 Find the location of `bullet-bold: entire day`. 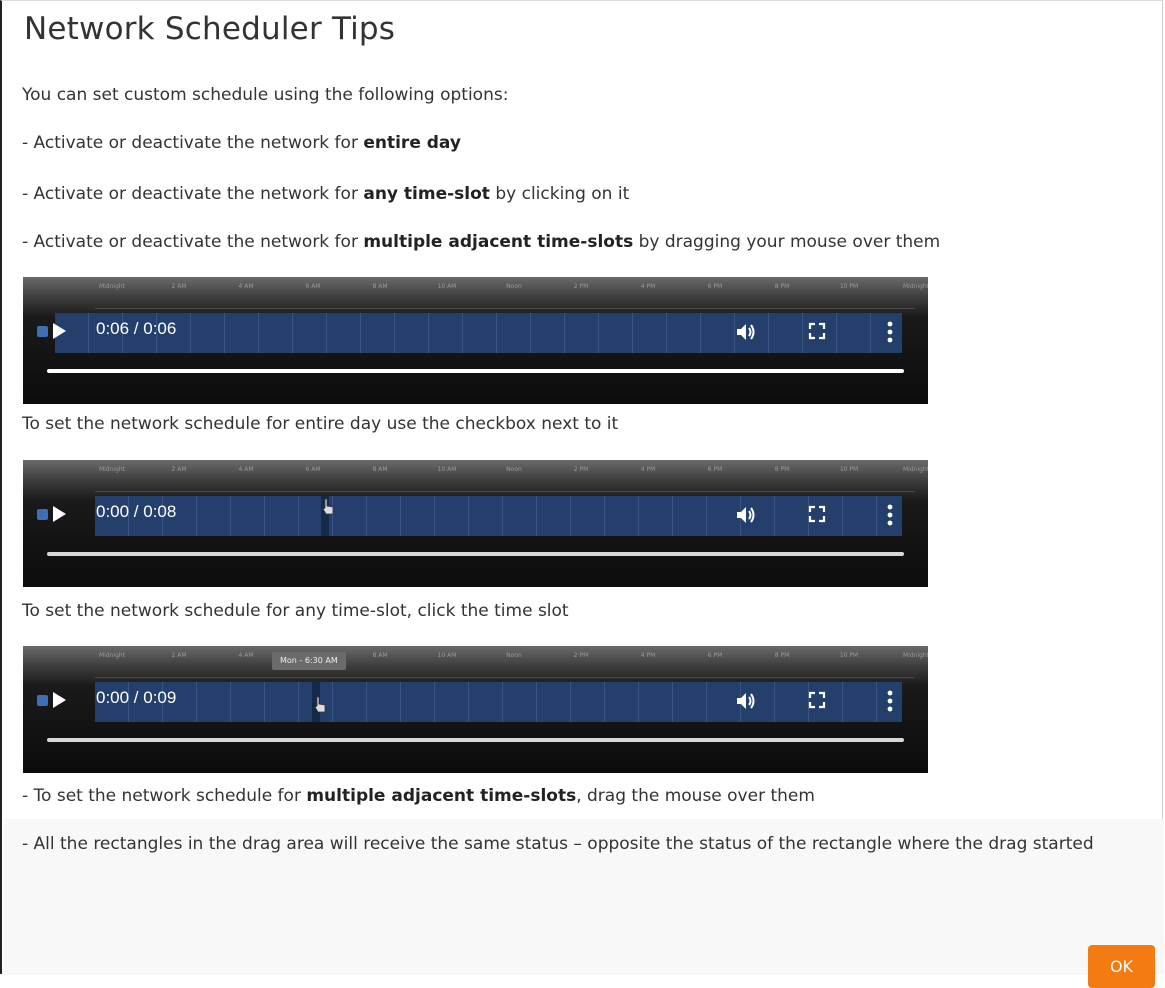

bullet-bold: entire day is located at coordinates (412, 143).